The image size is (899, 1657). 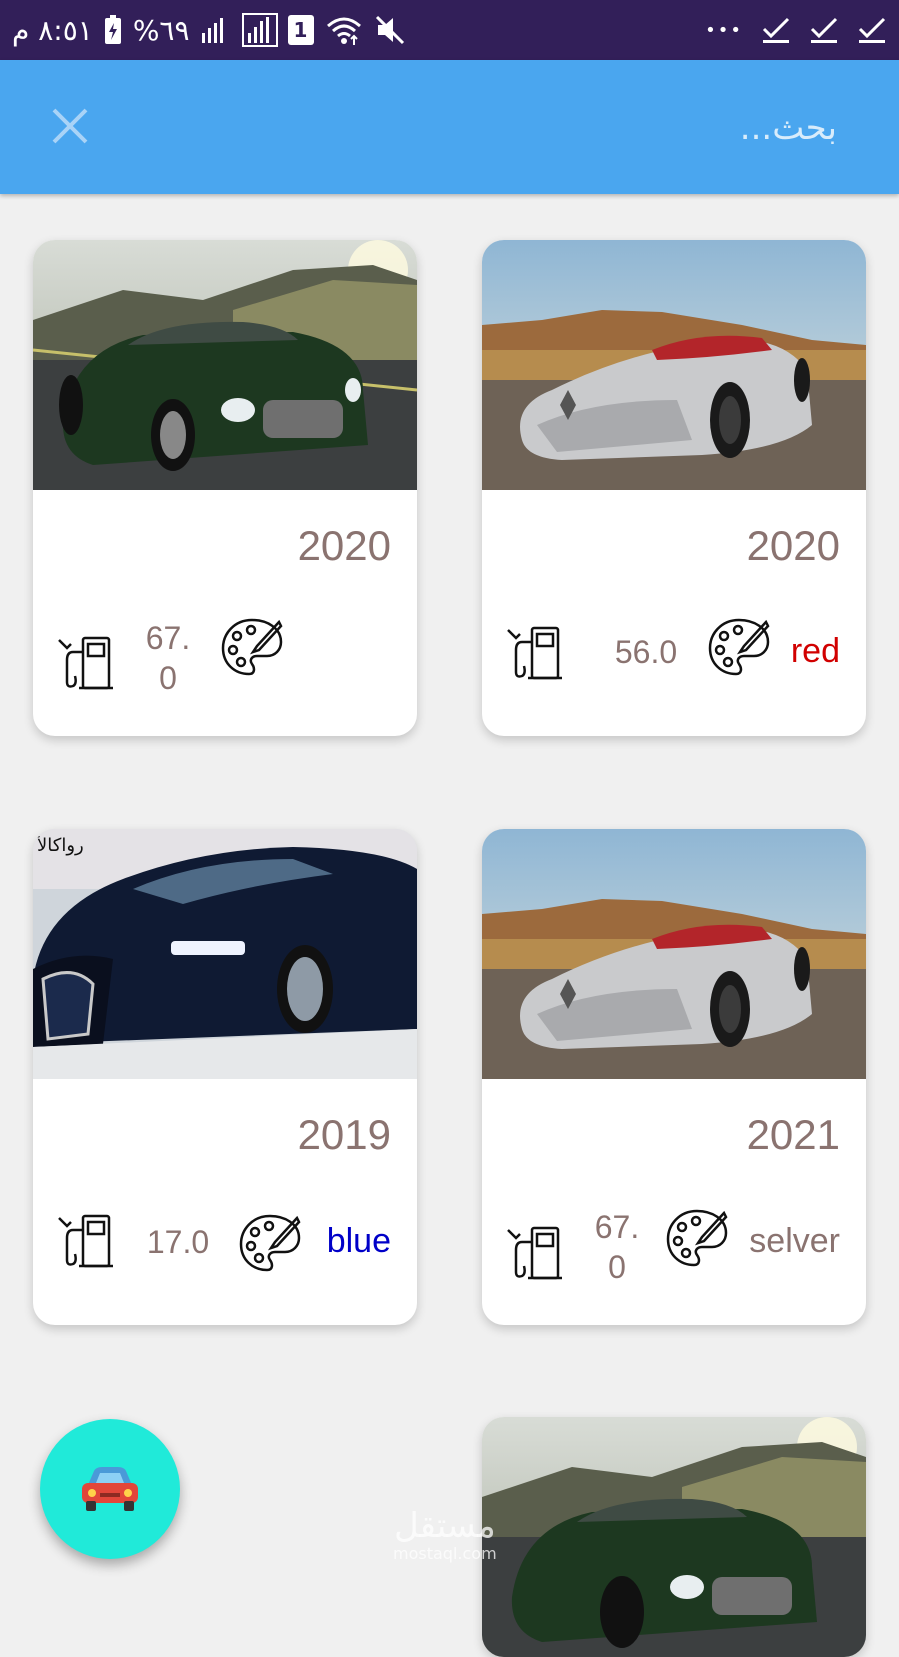 I want to click on car-card: 2021 67.0 selver, so click(x=674, y=1077).